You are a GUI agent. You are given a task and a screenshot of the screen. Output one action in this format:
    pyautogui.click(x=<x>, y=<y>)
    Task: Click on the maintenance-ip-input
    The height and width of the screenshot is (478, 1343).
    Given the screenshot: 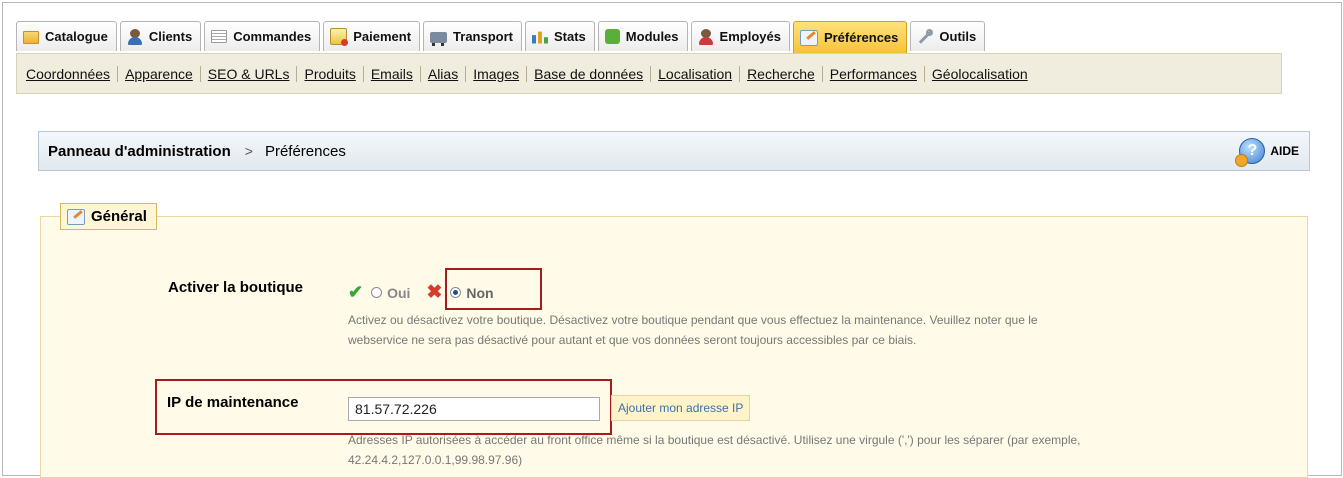 What is the action you would take?
    pyautogui.click(x=474, y=409)
    